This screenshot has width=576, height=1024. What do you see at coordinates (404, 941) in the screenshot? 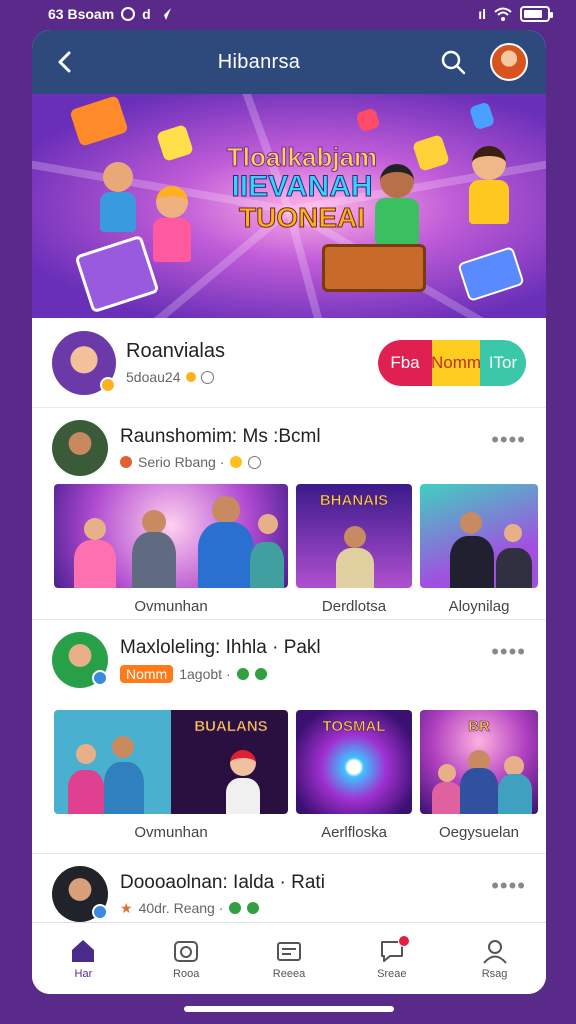
I see `notification-badge` at bounding box center [404, 941].